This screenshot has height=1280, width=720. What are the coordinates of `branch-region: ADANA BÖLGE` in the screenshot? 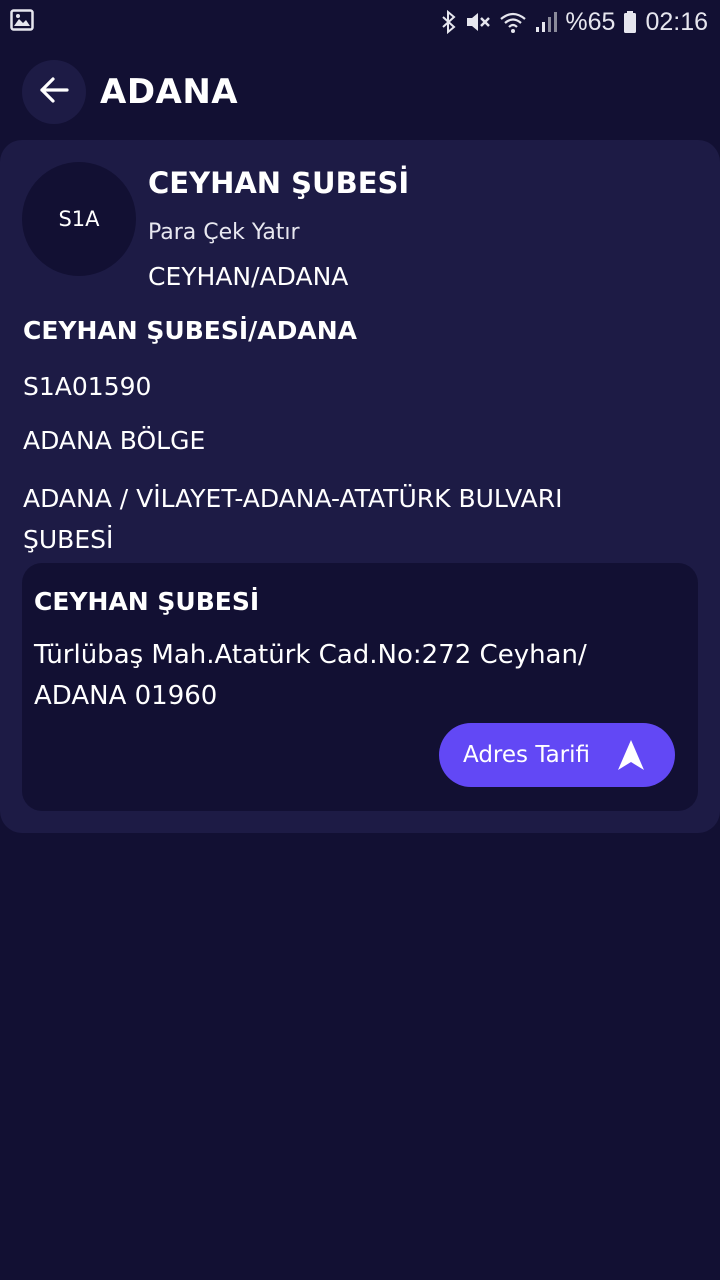 It's located at (114, 440).